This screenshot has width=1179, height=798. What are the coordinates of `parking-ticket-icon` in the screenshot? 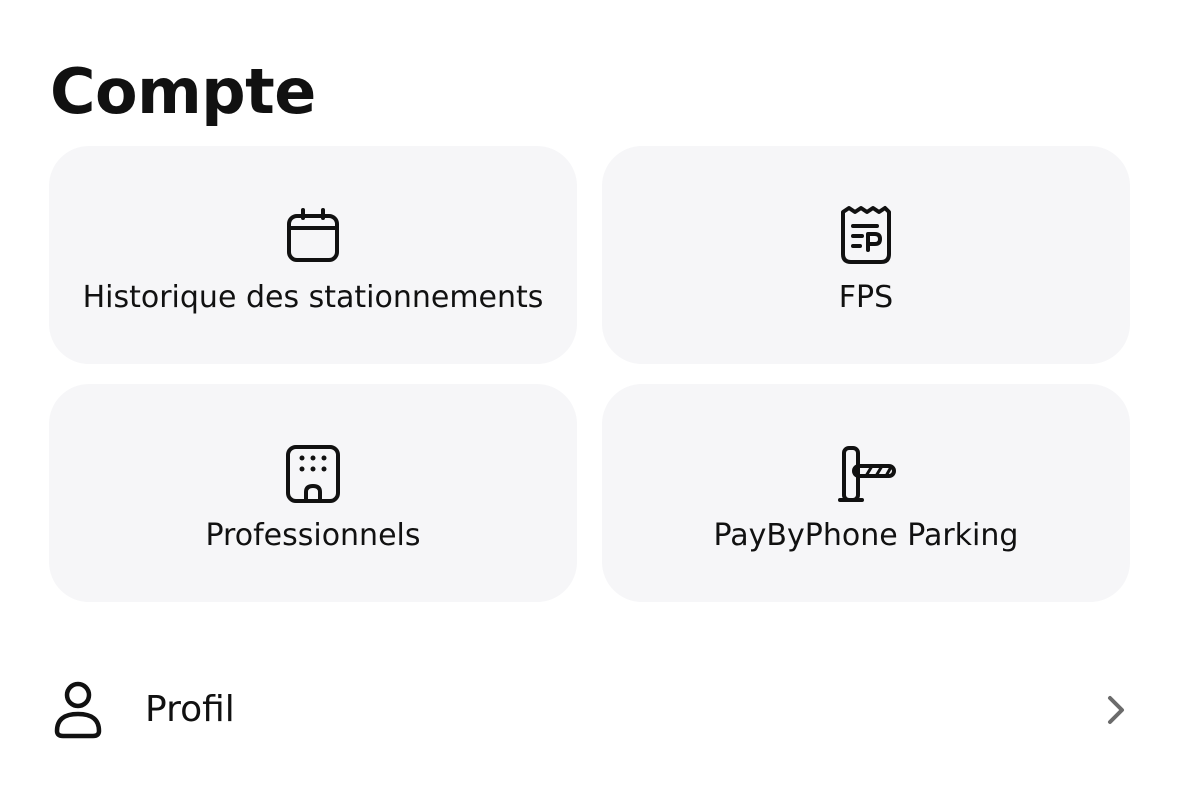 It's located at (866, 236).